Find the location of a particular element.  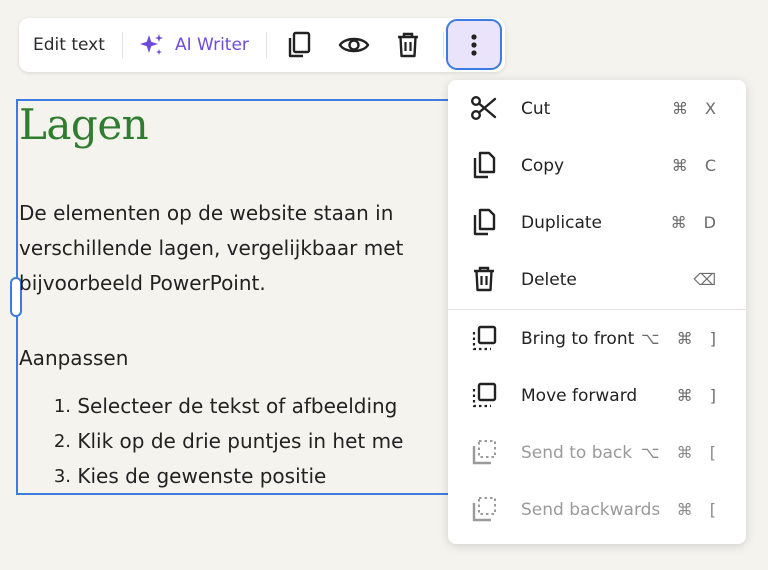

send-to-back-icon is located at coordinates (484, 452).